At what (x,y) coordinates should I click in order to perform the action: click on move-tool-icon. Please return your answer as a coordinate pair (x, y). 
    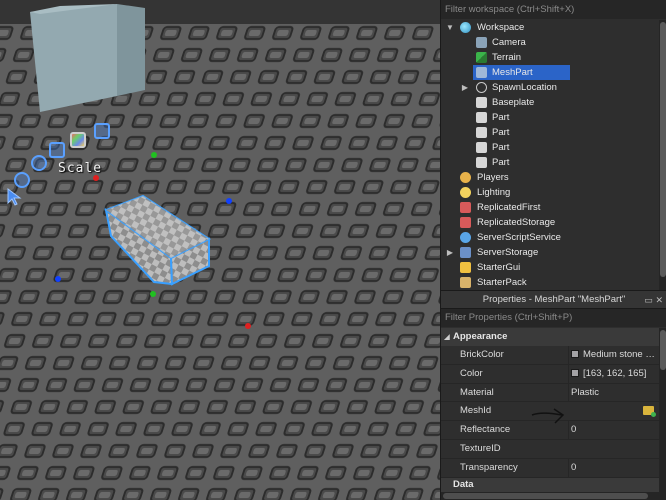
    Looking at the image, I should click on (22, 180).